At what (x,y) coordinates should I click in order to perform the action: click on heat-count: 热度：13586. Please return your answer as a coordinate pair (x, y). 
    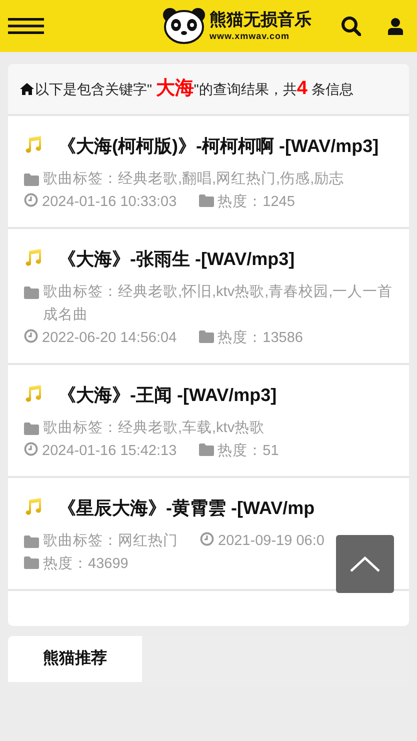
    Looking at the image, I should click on (260, 338).